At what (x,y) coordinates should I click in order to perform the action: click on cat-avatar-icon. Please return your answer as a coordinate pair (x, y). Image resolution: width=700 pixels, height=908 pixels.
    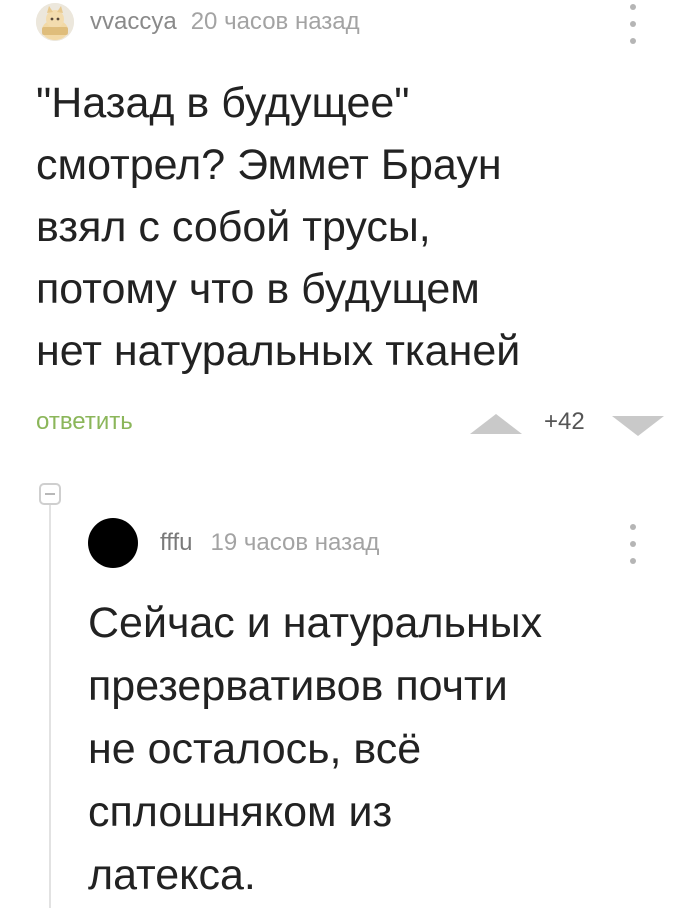
    Looking at the image, I should click on (55, 22).